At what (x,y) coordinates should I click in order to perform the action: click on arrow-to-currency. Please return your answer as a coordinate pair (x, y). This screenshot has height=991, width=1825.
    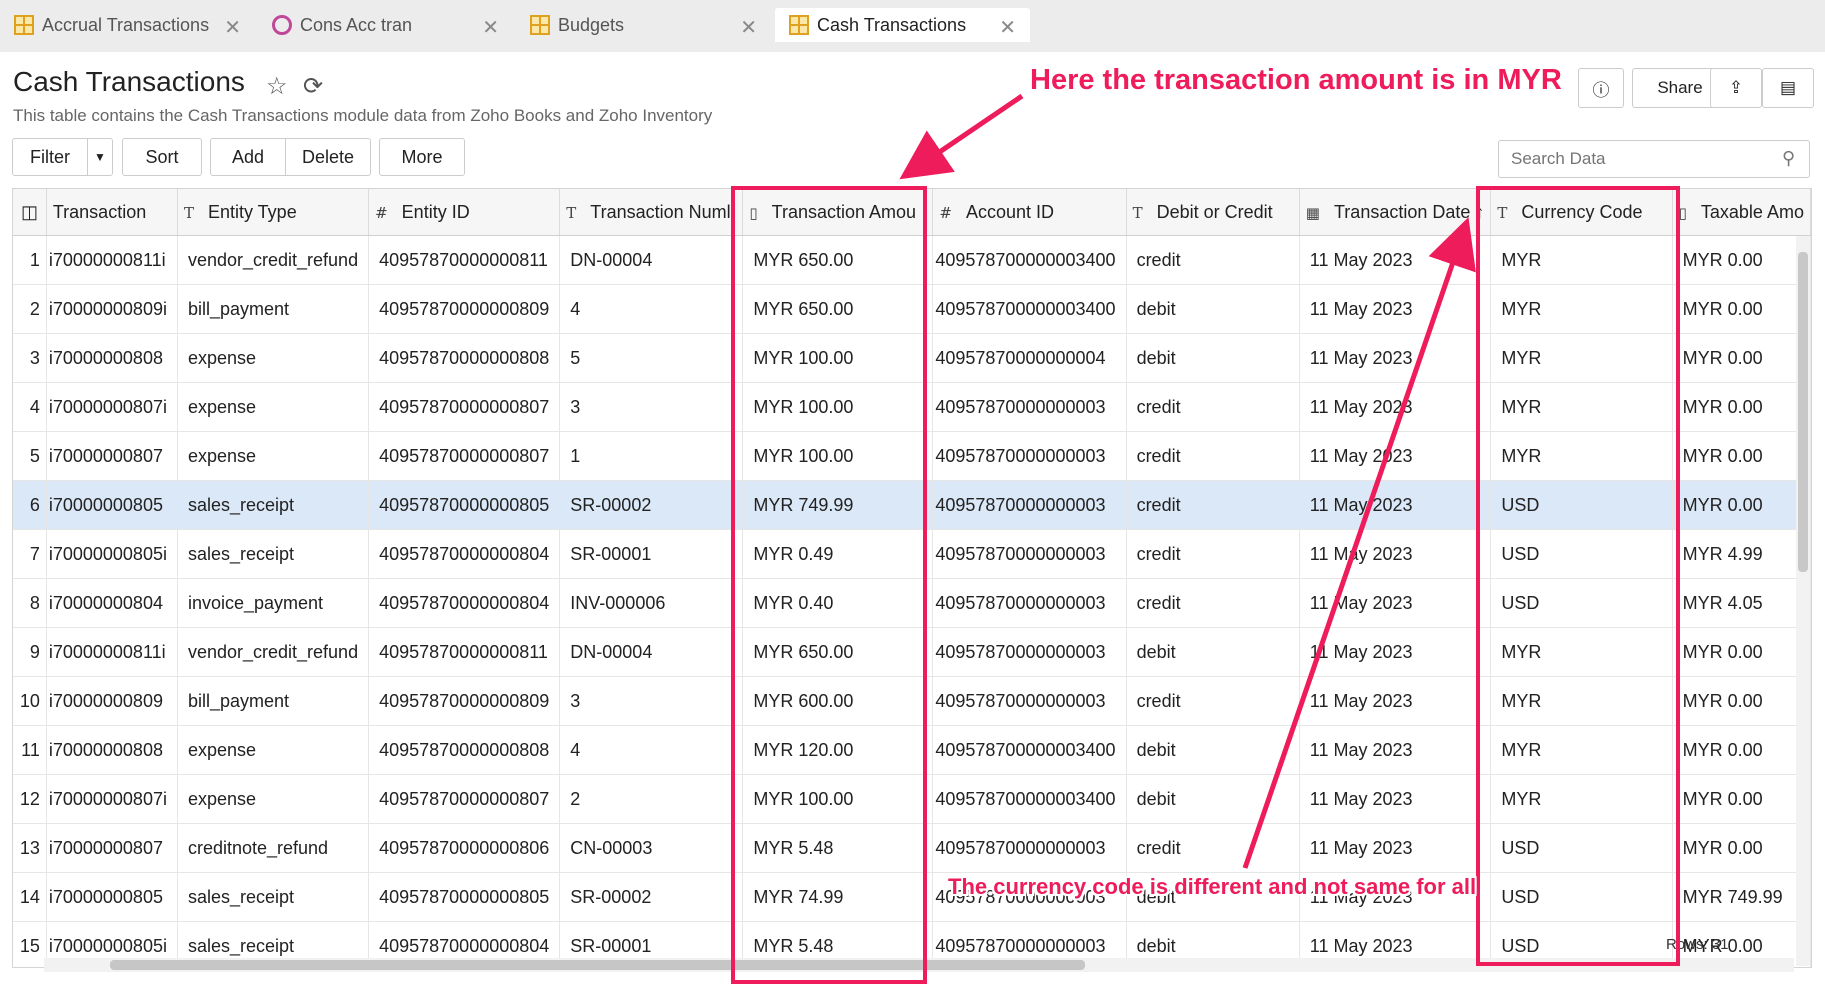
    Looking at the image, I should click on (1359, 543).